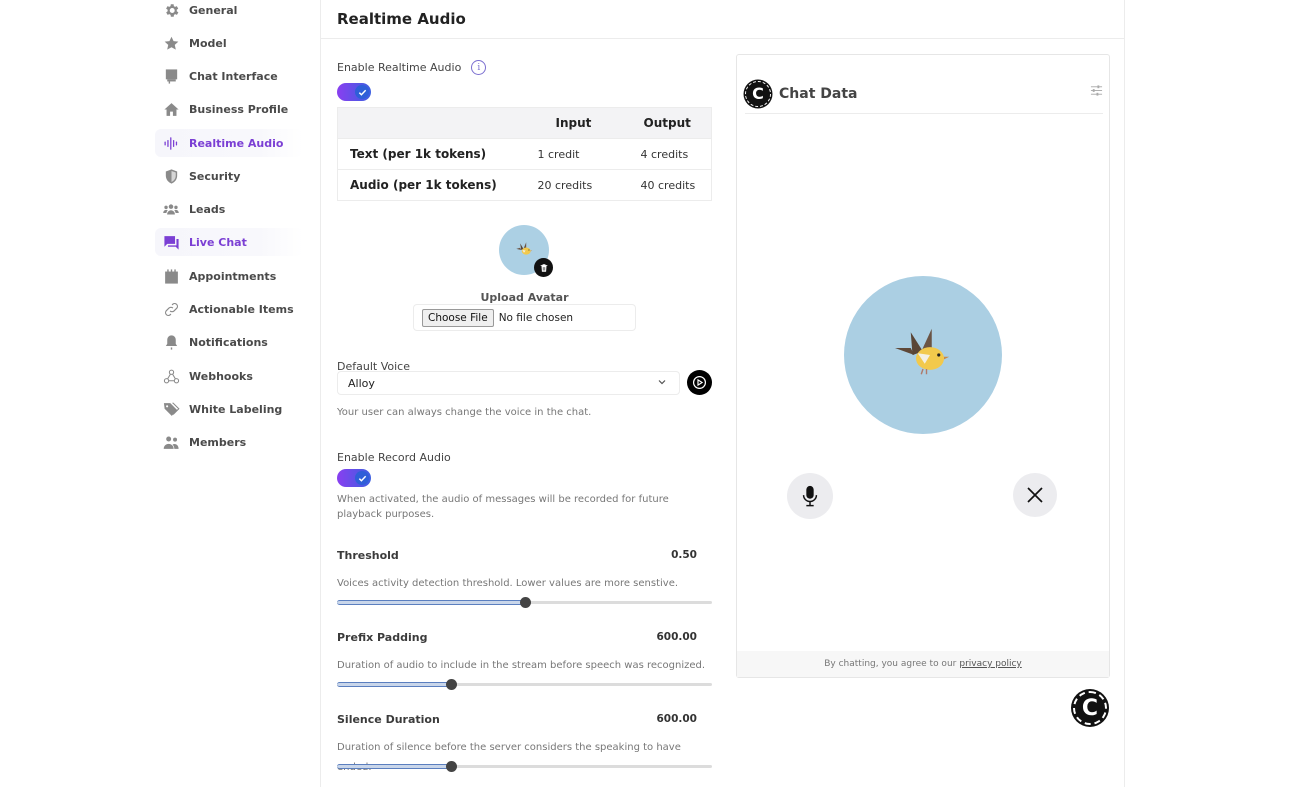 This screenshot has width=1299, height=787. I want to click on silence-duration-value: 600.00, so click(676, 719).